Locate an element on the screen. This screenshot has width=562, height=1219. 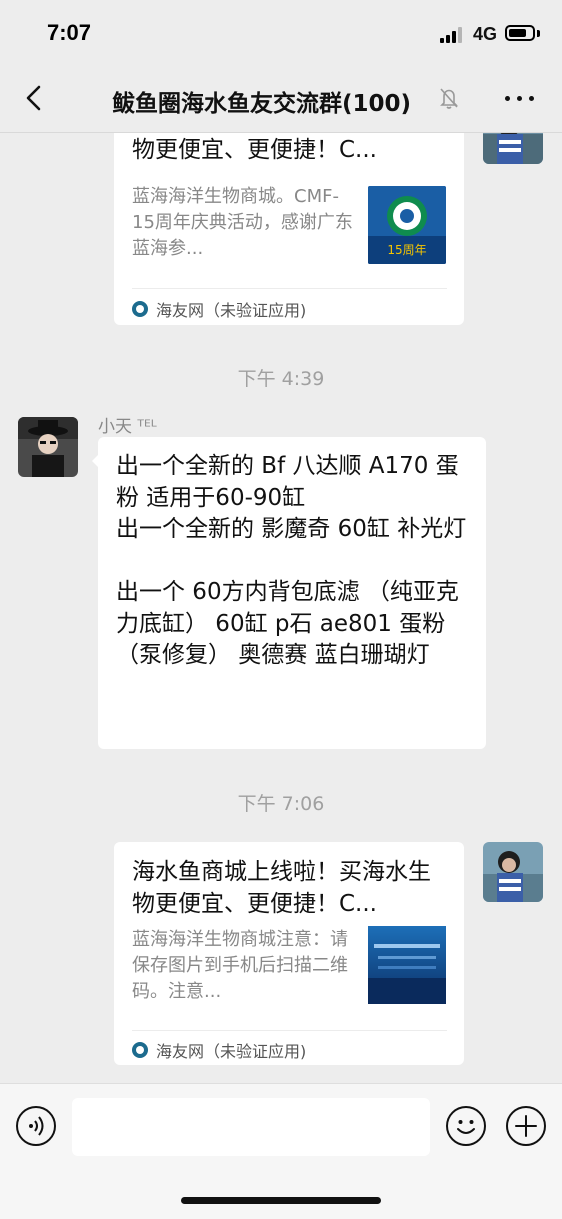
card-thumbnail is located at coordinates (407, 965).